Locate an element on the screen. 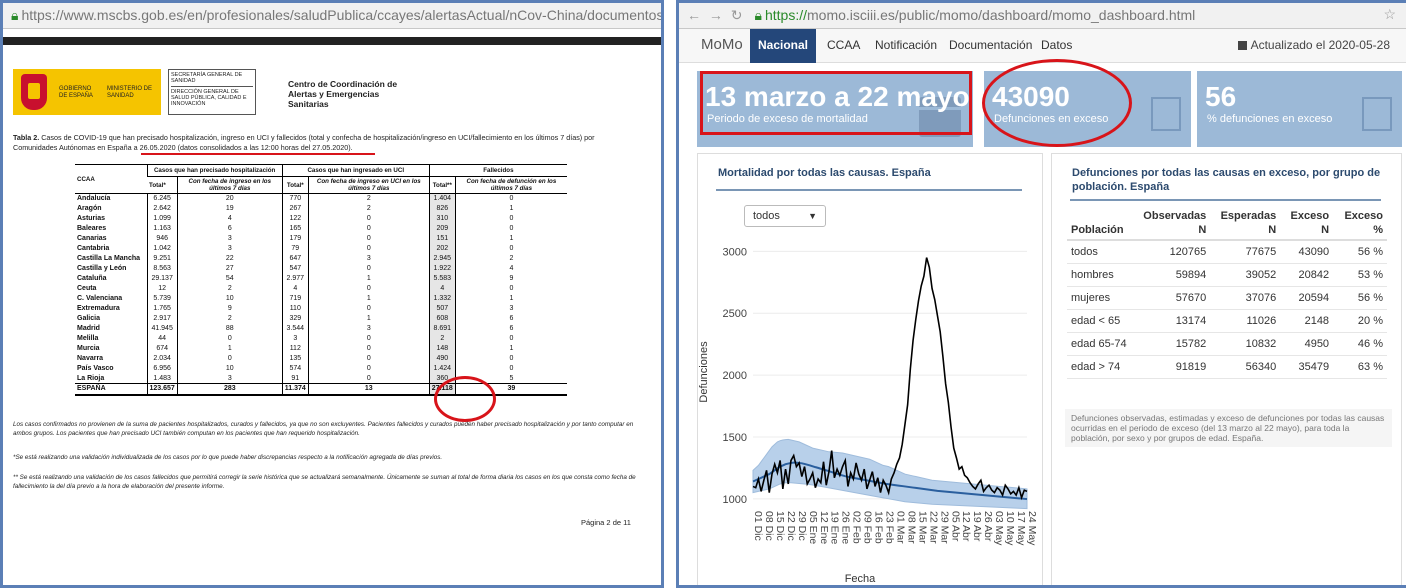  table-row: C. Valenciana 5.739 10 719 1 1.332 1 is located at coordinates (321, 298).